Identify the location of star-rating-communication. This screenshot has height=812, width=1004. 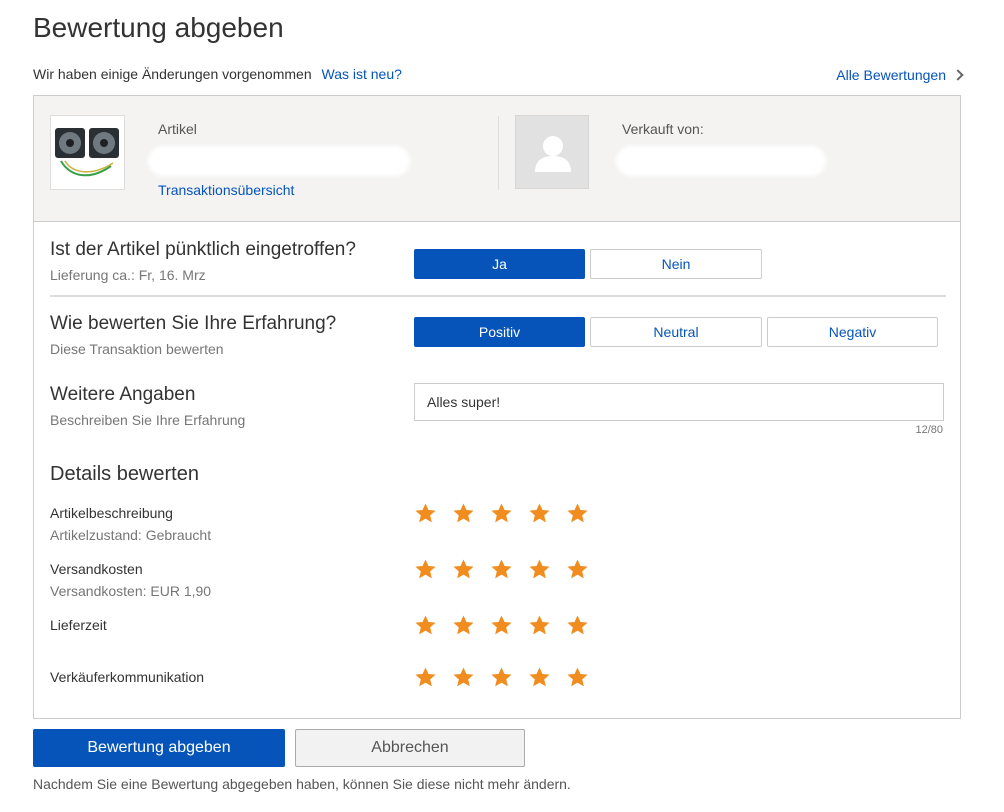
(501, 677).